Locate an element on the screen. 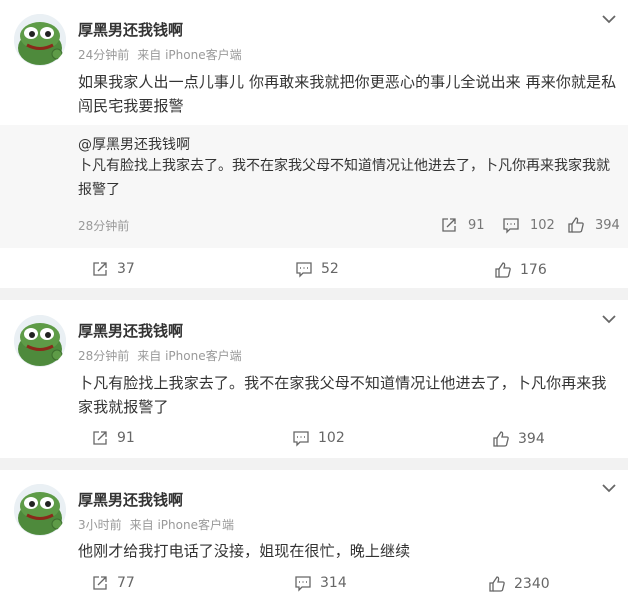 This screenshot has width=628, height=595. post-time: 3小时前 is located at coordinates (100, 525).